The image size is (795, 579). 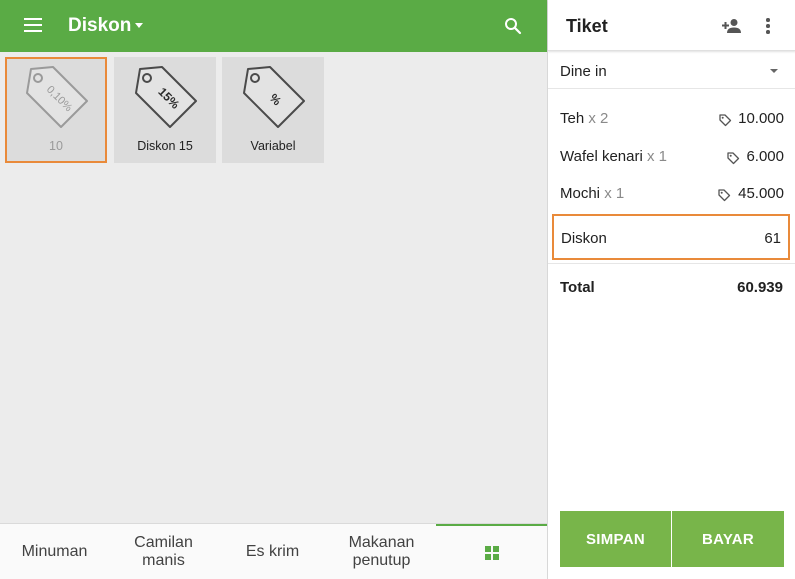 What do you see at coordinates (273, 146) in the screenshot?
I see `discount-tile-label: Variabel` at bounding box center [273, 146].